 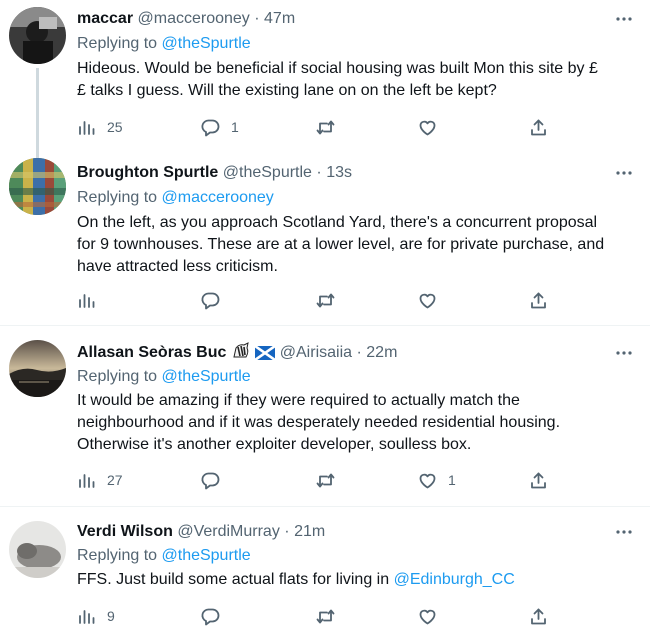 I want to click on replying-to: Replying to @theSpurtle, so click(x=164, y=44).